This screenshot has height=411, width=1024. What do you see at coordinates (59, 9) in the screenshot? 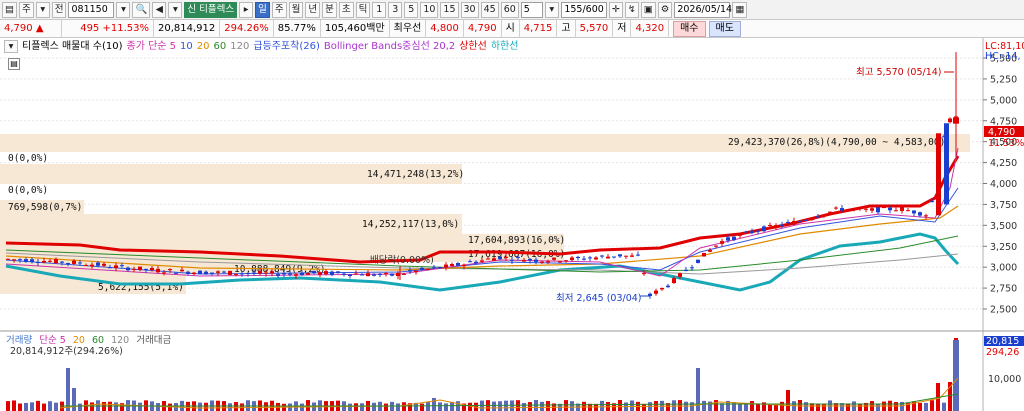
I see `transfer-button: 전` at bounding box center [59, 9].